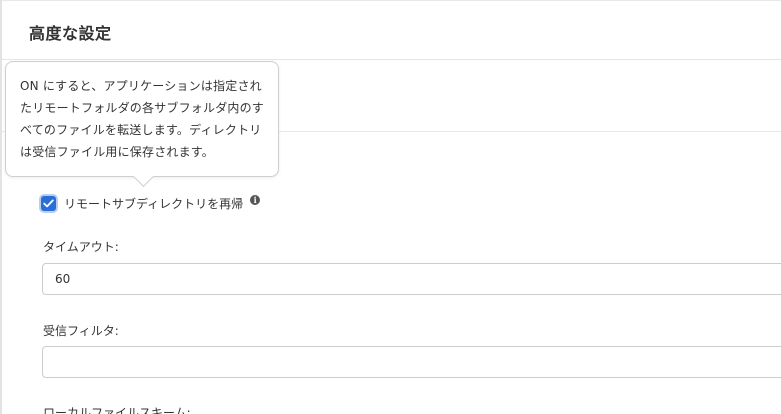  I want to click on local-file-scheme-label: ローカルファイルスキーム:, so click(117, 410).